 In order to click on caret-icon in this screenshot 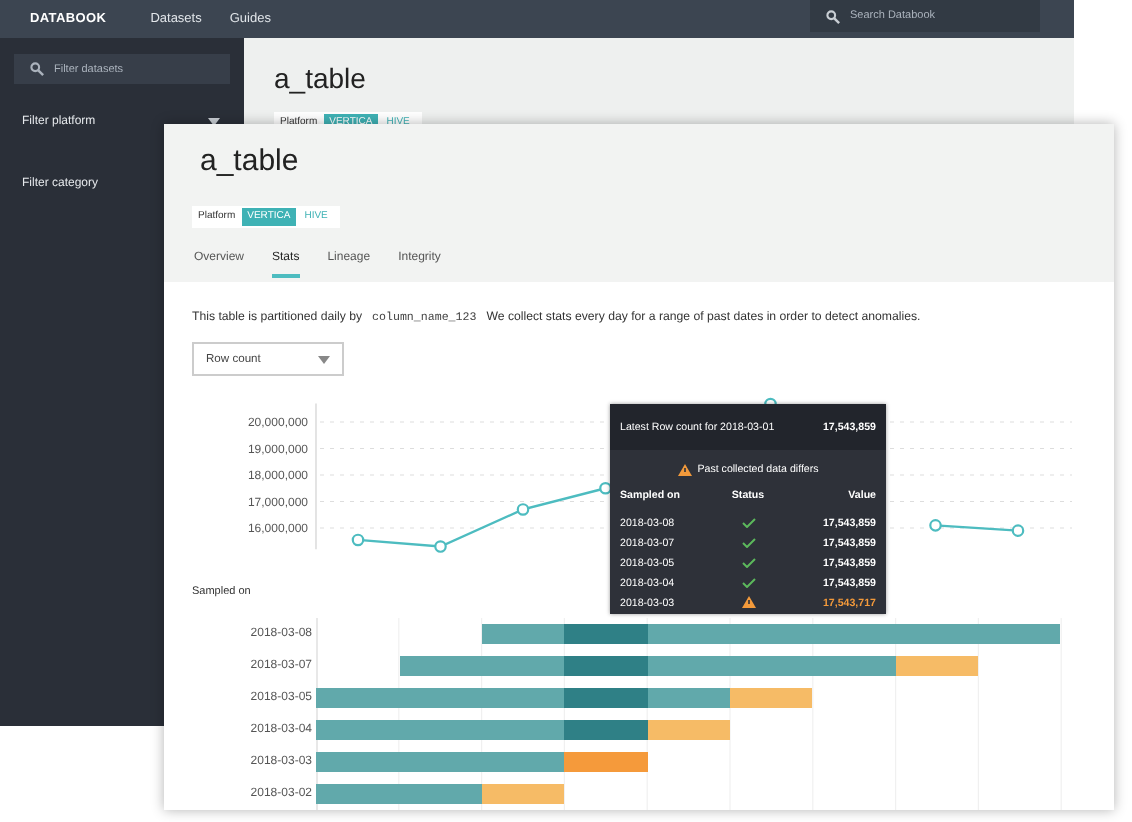, I will do `click(324, 359)`.